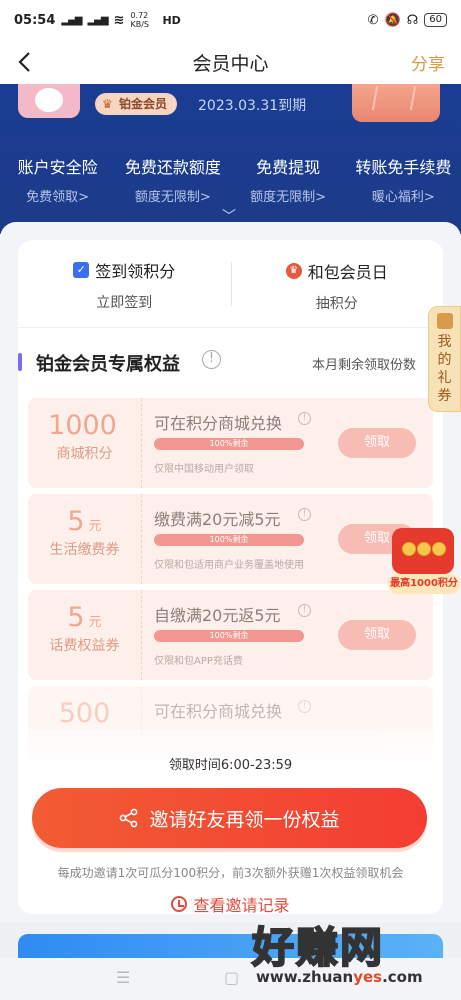 This screenshot has height=1000, width=461. What do you see at coordinates (424, 584) in the screenshot?
I see `red-packet-label: 最高1000积分` at bounding box center [424, 584].